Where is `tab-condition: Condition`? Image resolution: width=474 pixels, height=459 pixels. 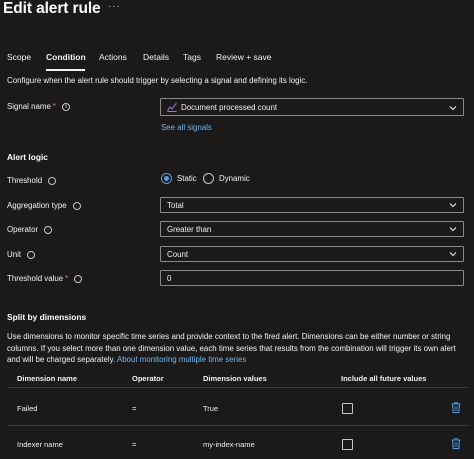 tab-condition: Condition is located at coordinates (66, 57).